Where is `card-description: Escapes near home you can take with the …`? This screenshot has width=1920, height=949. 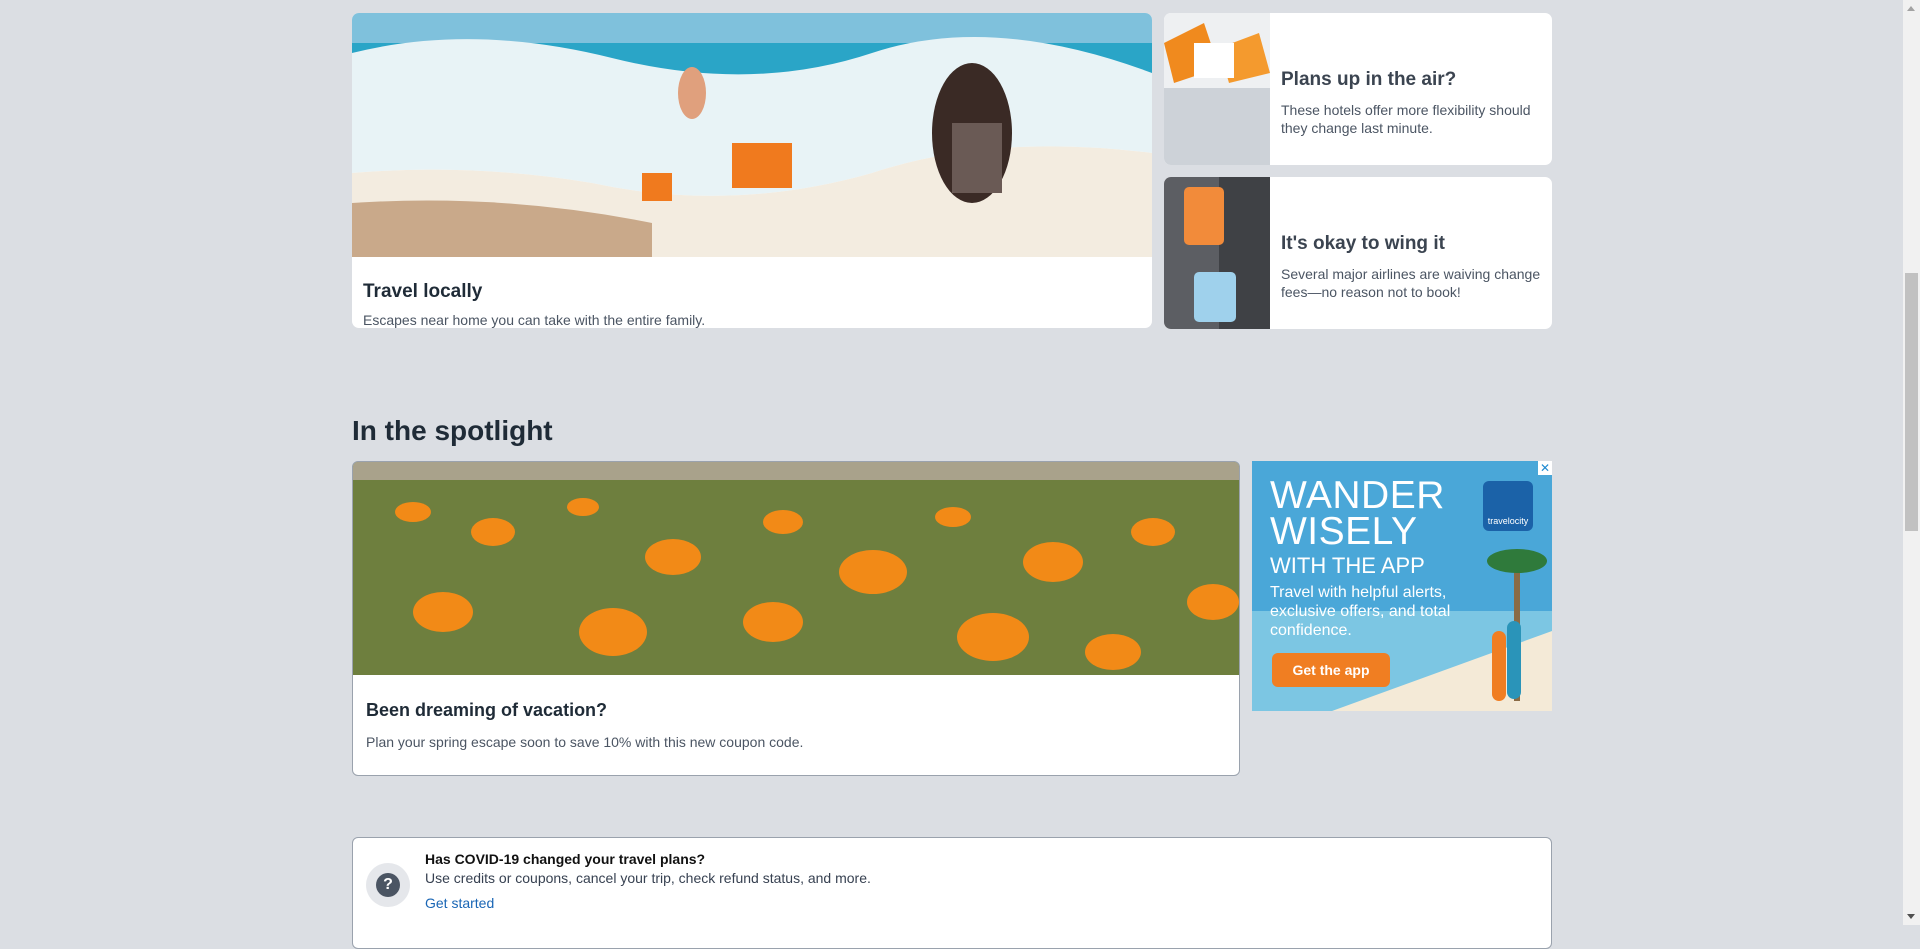 card-description: Escapes near home you can take with the … is located at coordinates (534, 320).